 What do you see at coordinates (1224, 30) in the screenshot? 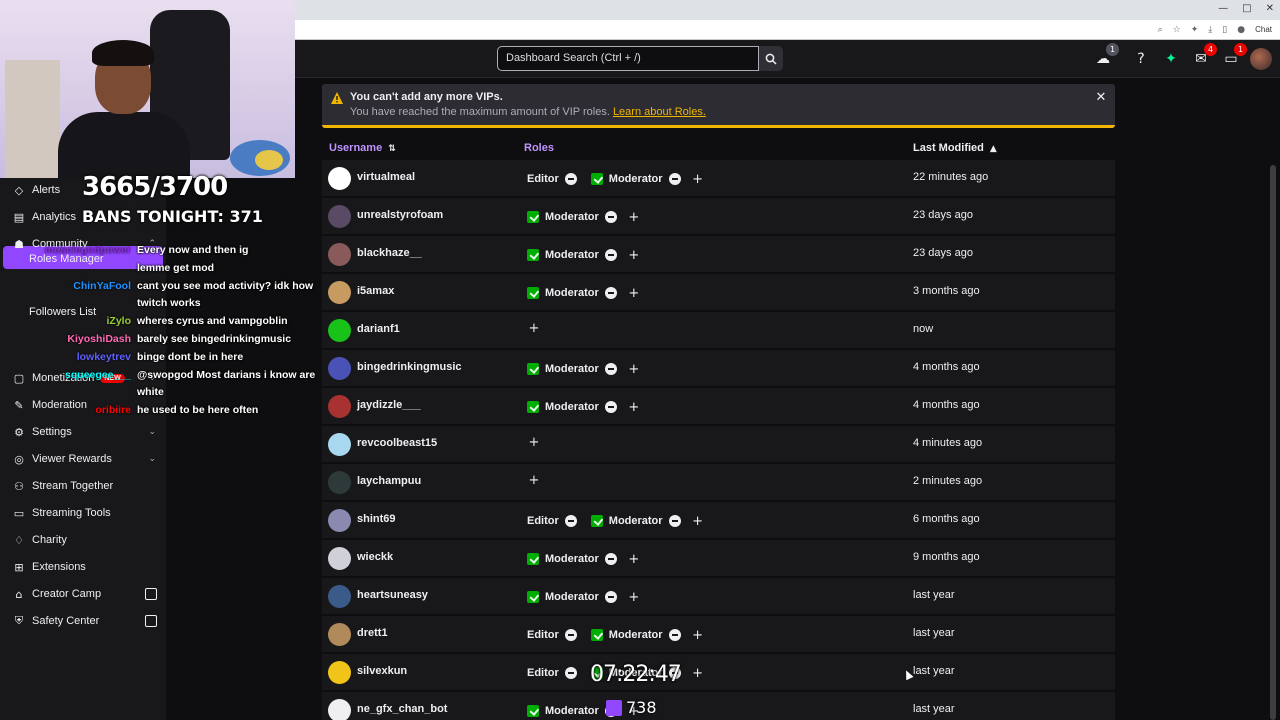
I see `sidepanel-icon: ▯` at bounding box center [1224, 30].